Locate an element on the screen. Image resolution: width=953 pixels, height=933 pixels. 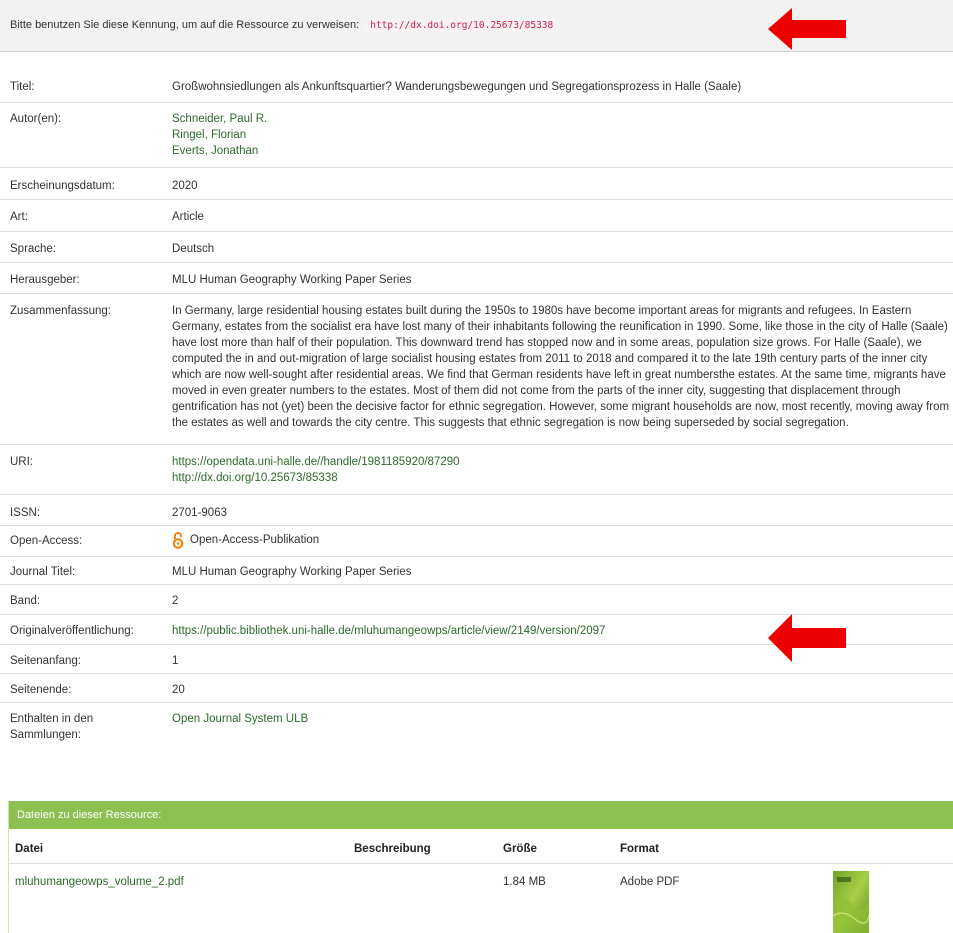
col-header-datei: Datei is located at coordinates (29, 849).